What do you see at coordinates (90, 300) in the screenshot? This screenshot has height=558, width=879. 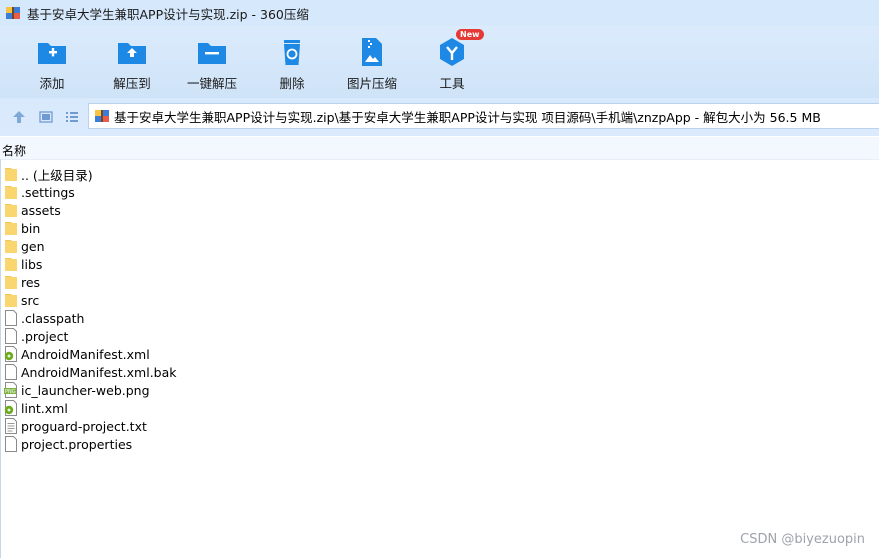 I see `folder-row: src` at bounding box center [90, 300].